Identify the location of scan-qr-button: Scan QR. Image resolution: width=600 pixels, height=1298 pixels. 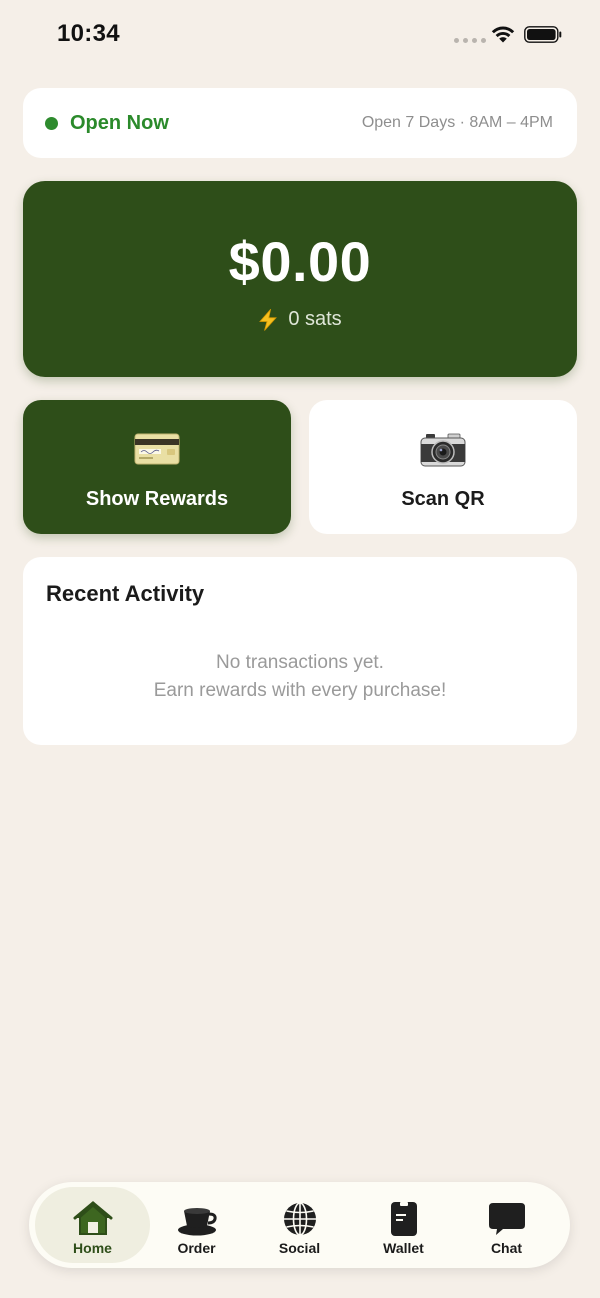
(443, 467).